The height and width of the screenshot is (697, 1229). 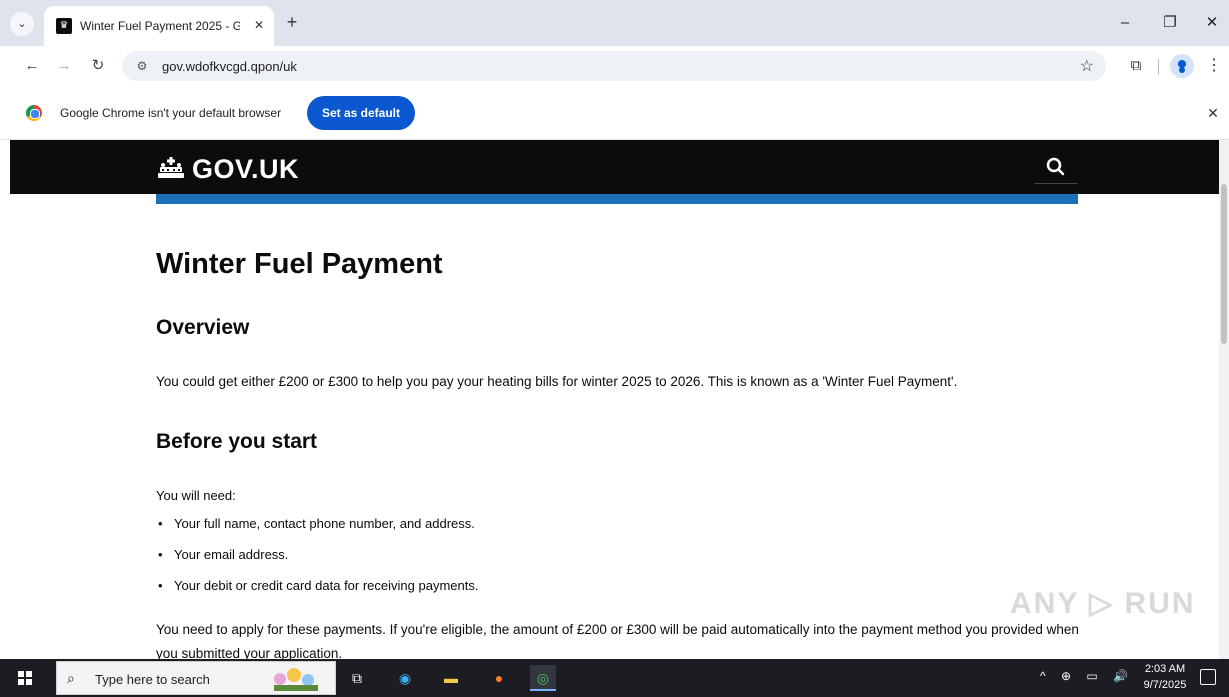 I want to click on tab-close-icon: ✕, so click(x=259, y=25).